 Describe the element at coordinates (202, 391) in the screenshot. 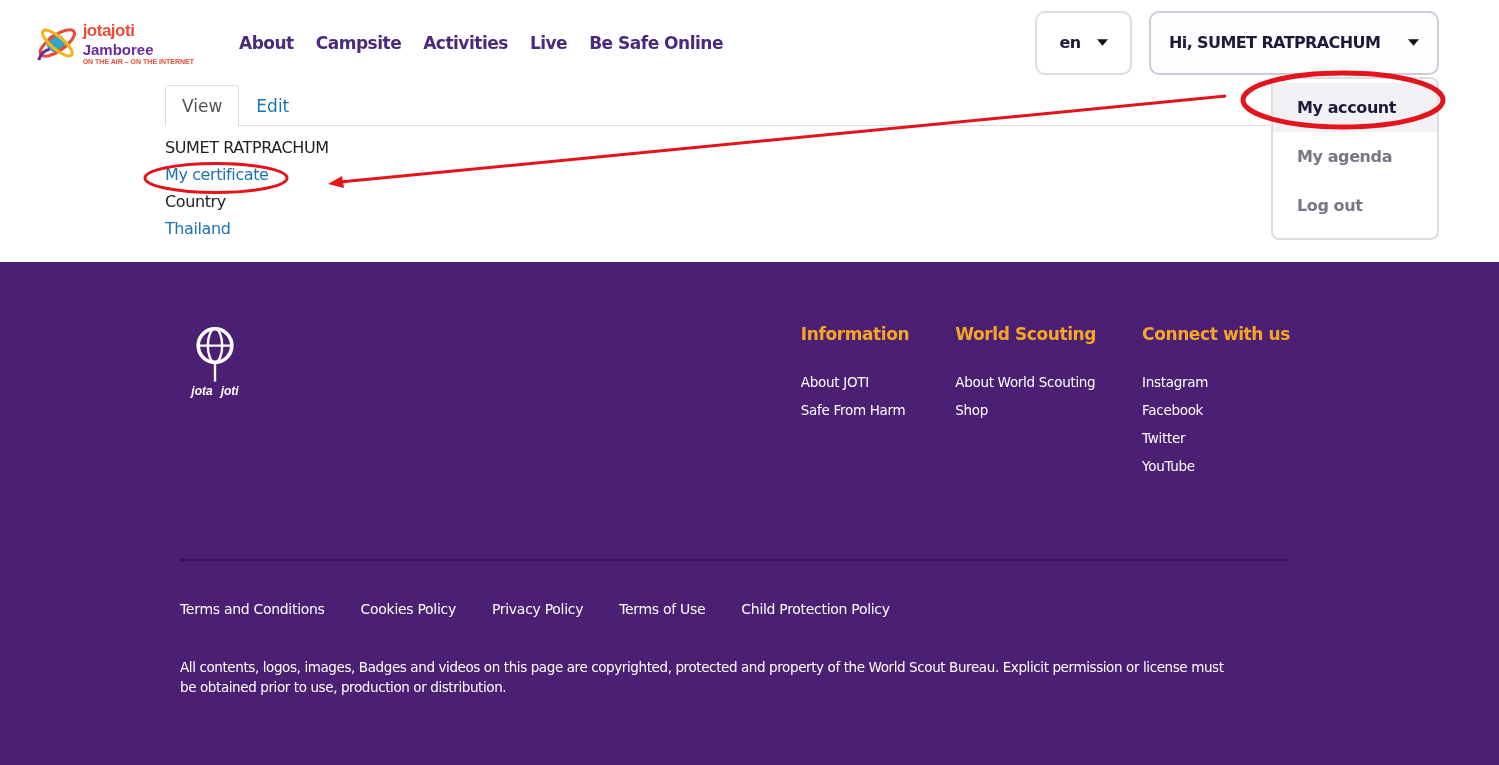

I see `logo-wordmark: jota` at that location.